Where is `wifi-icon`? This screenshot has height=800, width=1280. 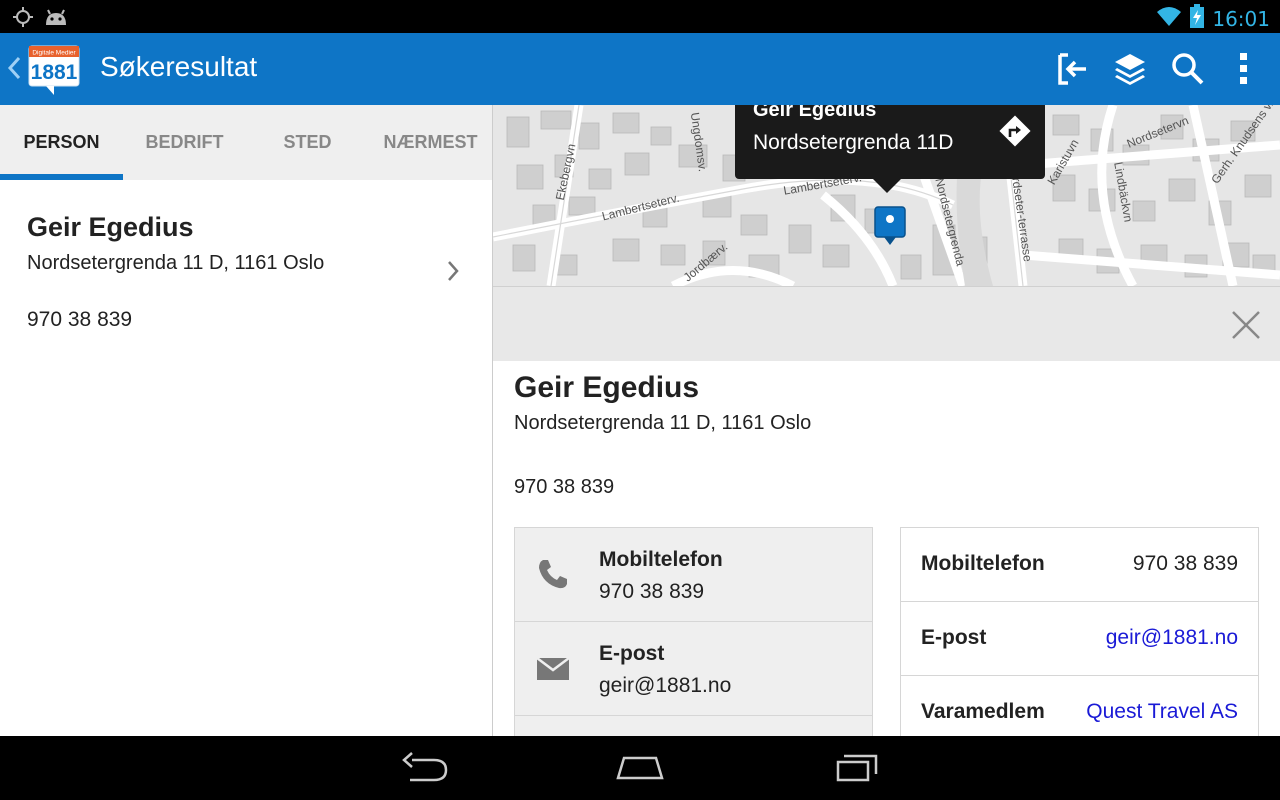 wifi-icon is located at coordinates (1169, 18).